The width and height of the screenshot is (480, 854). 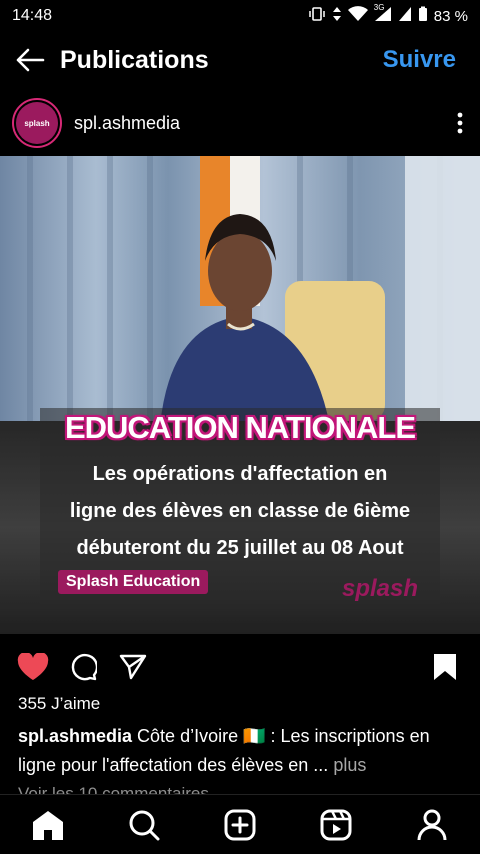 What do you see at coordinates (240, 548) in the screenshot?
I see `image-body-line: débuteront du 25 juillet au 08 Aout` at bounding box center [240, 548].